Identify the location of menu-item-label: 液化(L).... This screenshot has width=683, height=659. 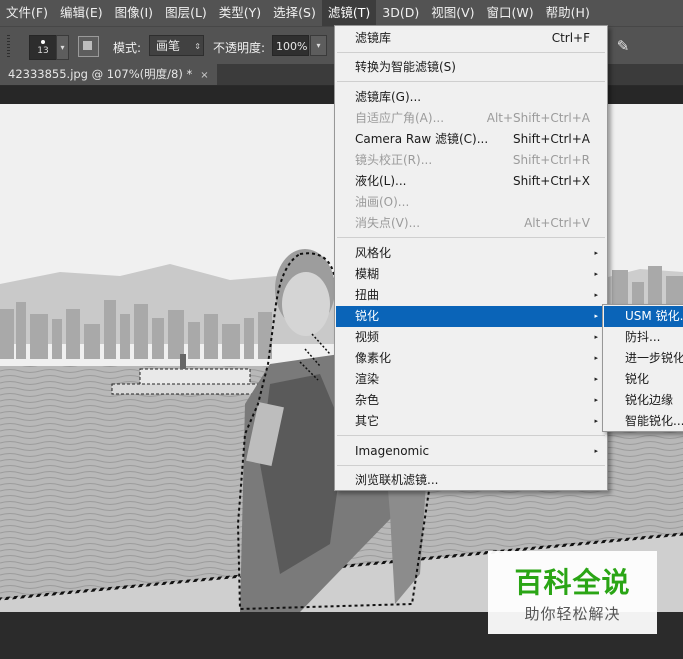
(381, 181).